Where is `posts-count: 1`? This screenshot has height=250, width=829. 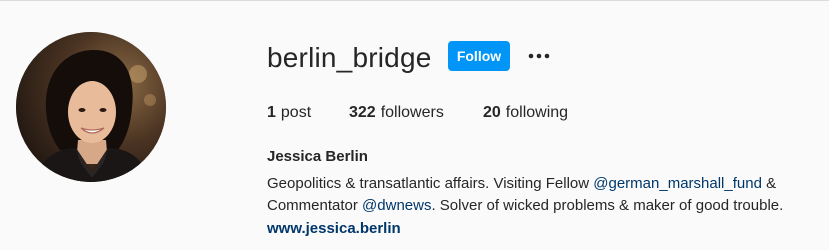 posts-count: 1 is located at coordinates (271, 112).